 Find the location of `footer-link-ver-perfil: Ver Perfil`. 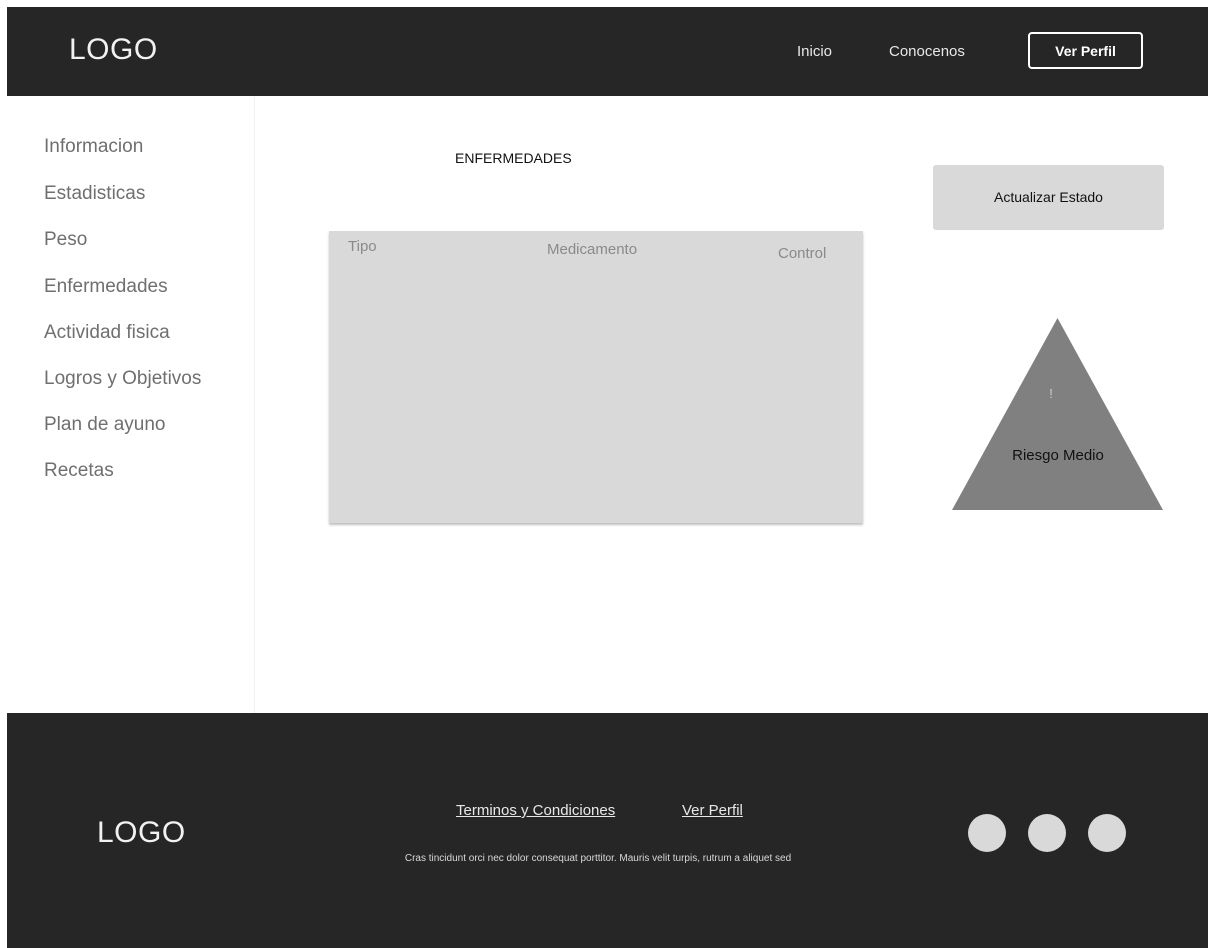

footer-link-ver-perfil: Ver Perfil is located at coordinates (712, 810).